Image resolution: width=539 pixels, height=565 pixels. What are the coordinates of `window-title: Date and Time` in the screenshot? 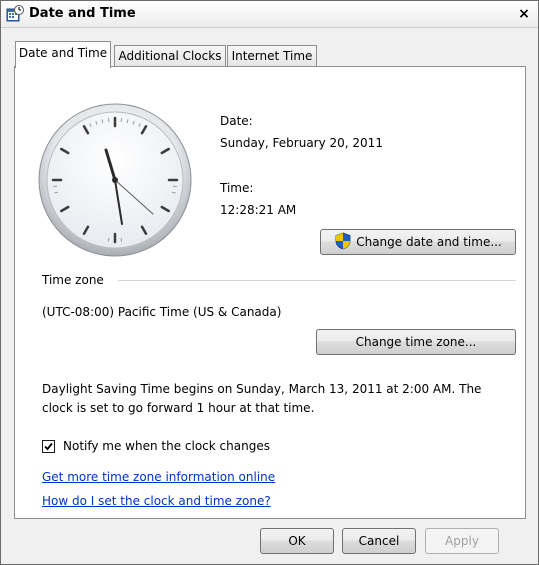 It's located at (82, 13).